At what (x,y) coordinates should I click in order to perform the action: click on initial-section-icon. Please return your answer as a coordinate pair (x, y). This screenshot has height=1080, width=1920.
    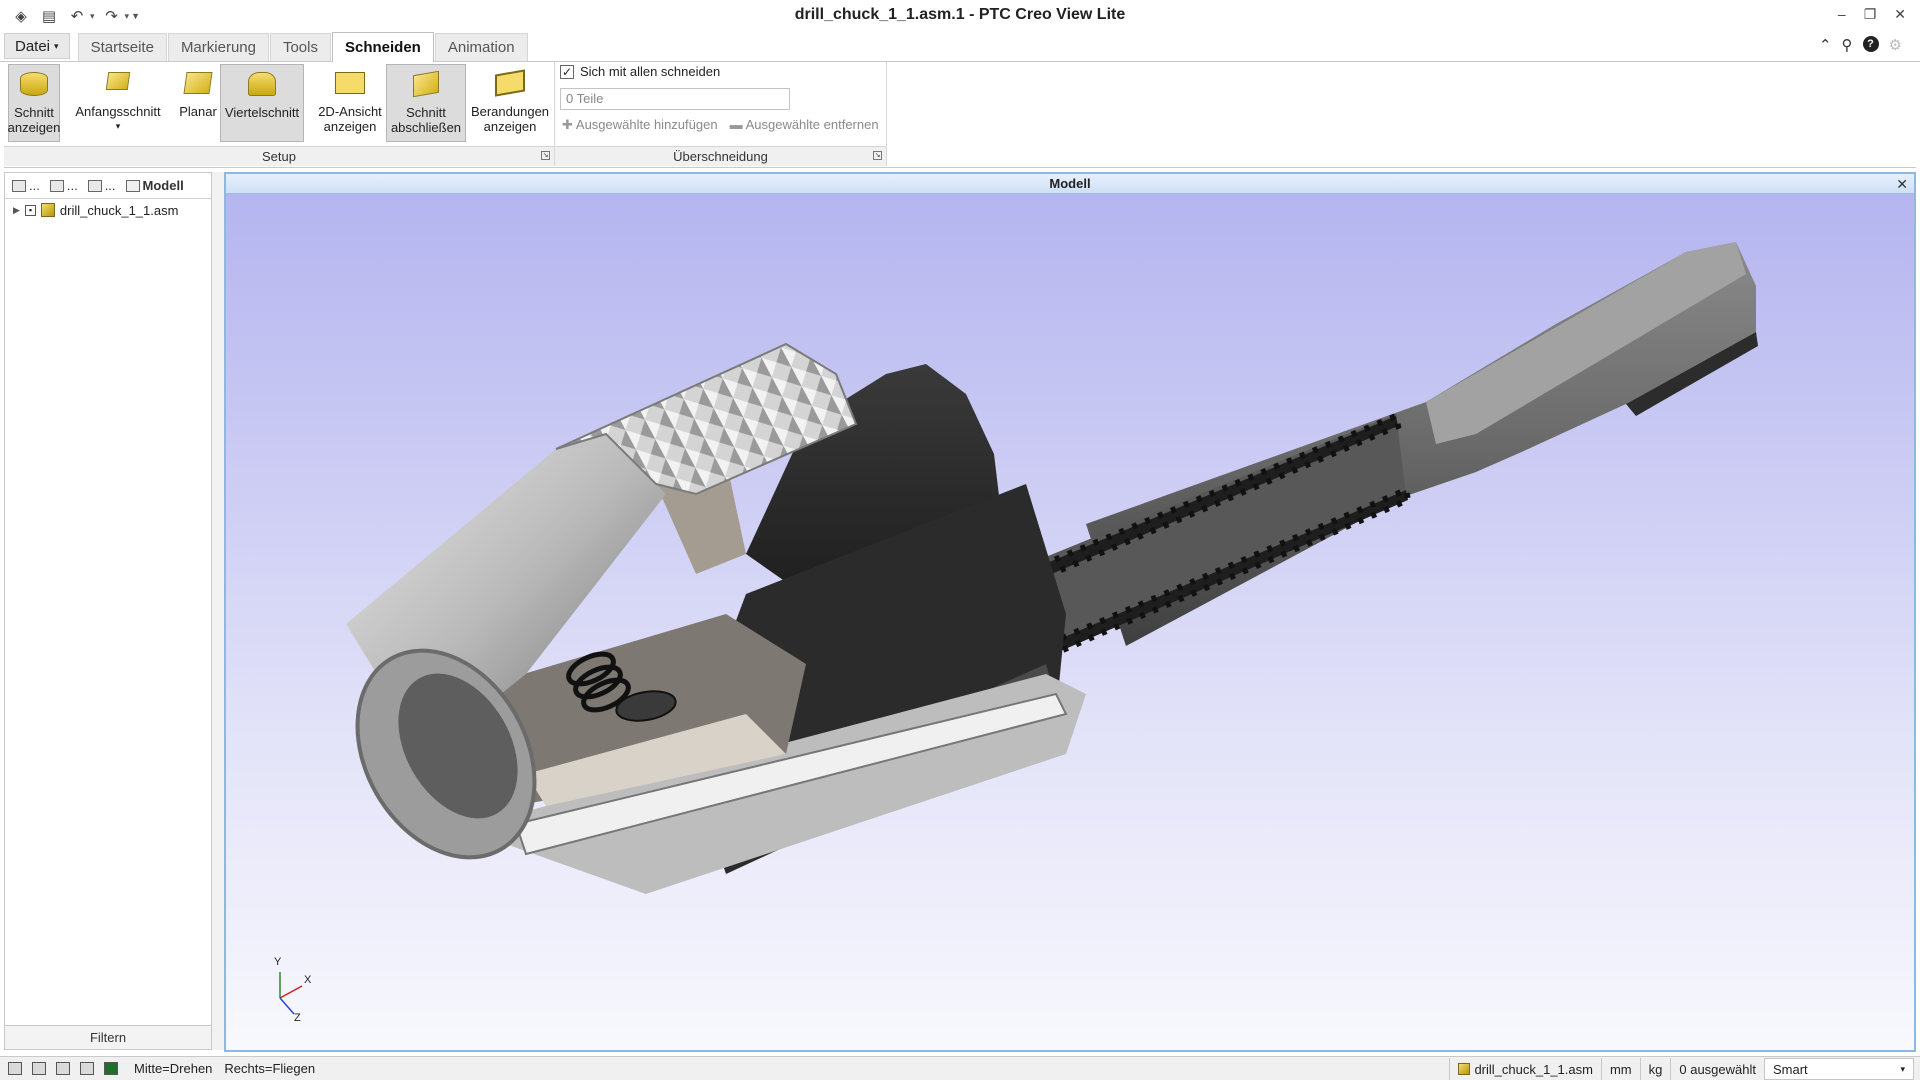
    Looking at the image, I should click on (118, 83).